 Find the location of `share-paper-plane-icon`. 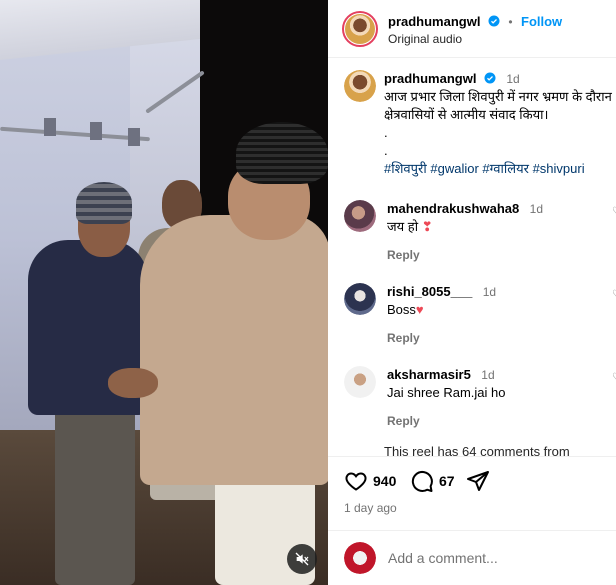

share-paper-plane-icon is located at coordinates (478, 481).